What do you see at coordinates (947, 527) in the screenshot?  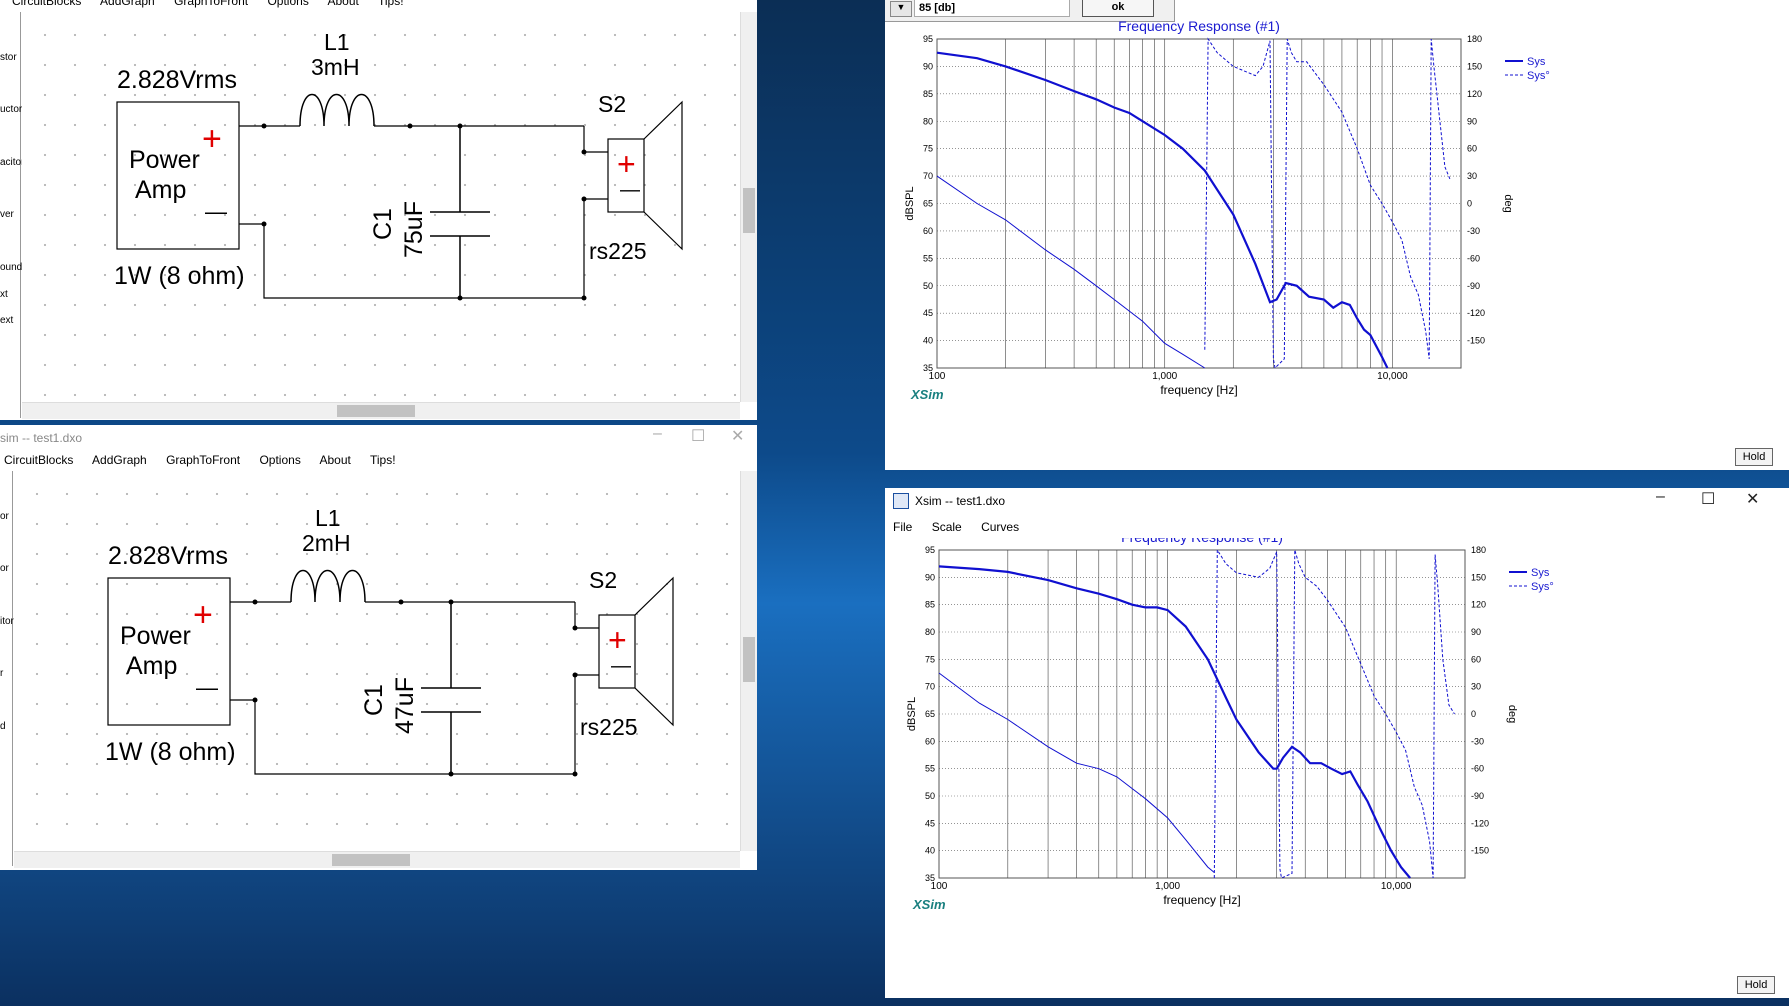 I see `menu-scale: Scale` at bounding box center [947, 527].